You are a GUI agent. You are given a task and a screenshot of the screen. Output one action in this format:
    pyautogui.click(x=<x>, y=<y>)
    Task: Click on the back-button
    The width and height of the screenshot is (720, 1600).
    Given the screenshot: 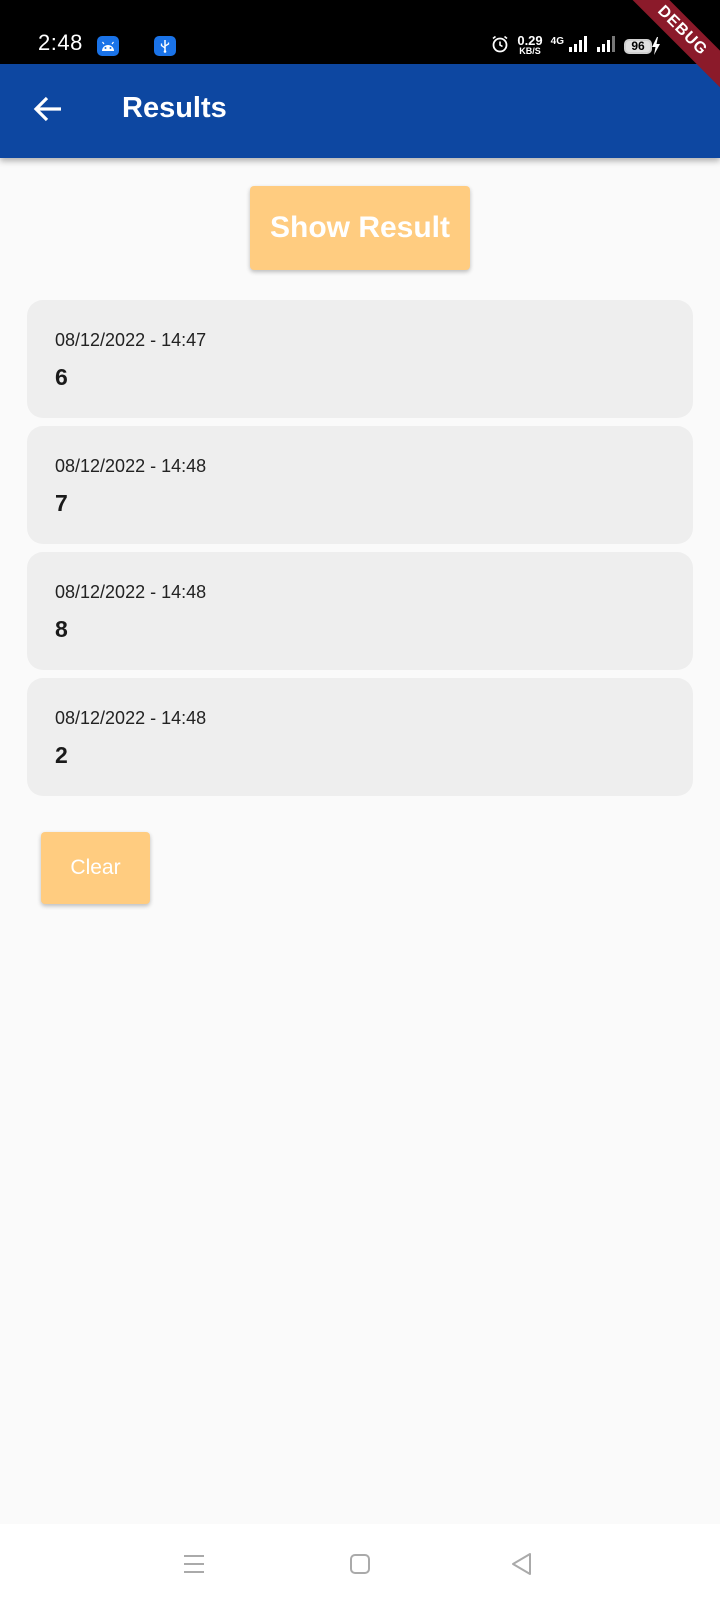 What is the action you would take?
    pyautogui.click(x=48, y=109)
    